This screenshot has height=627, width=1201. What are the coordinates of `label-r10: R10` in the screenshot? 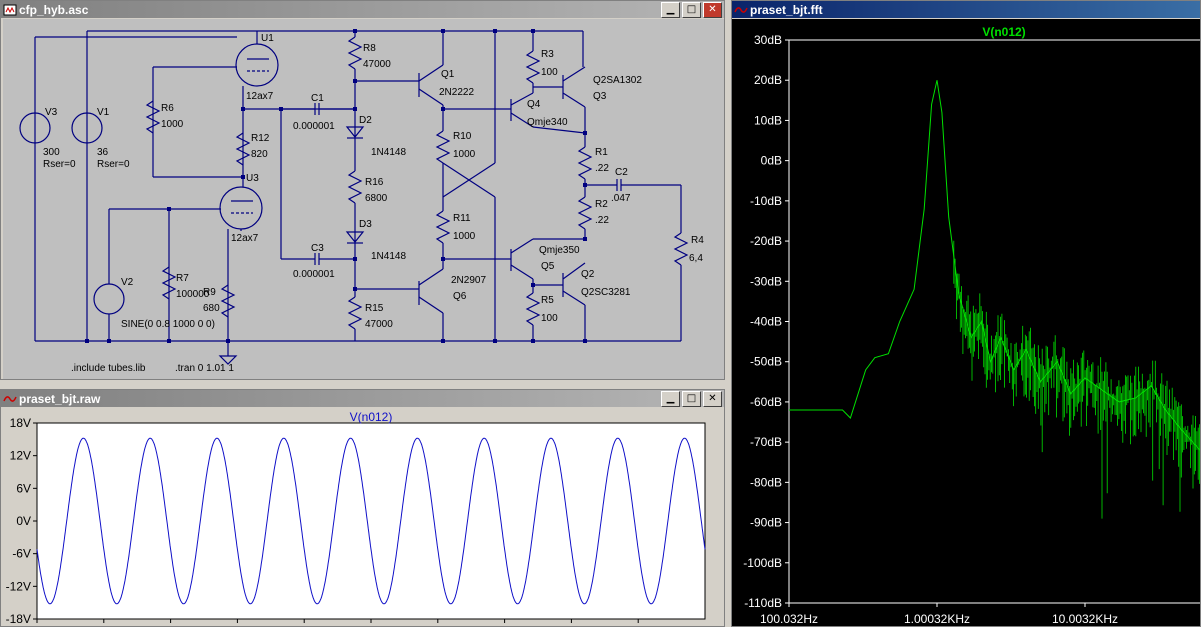 It's located at (462, 136).